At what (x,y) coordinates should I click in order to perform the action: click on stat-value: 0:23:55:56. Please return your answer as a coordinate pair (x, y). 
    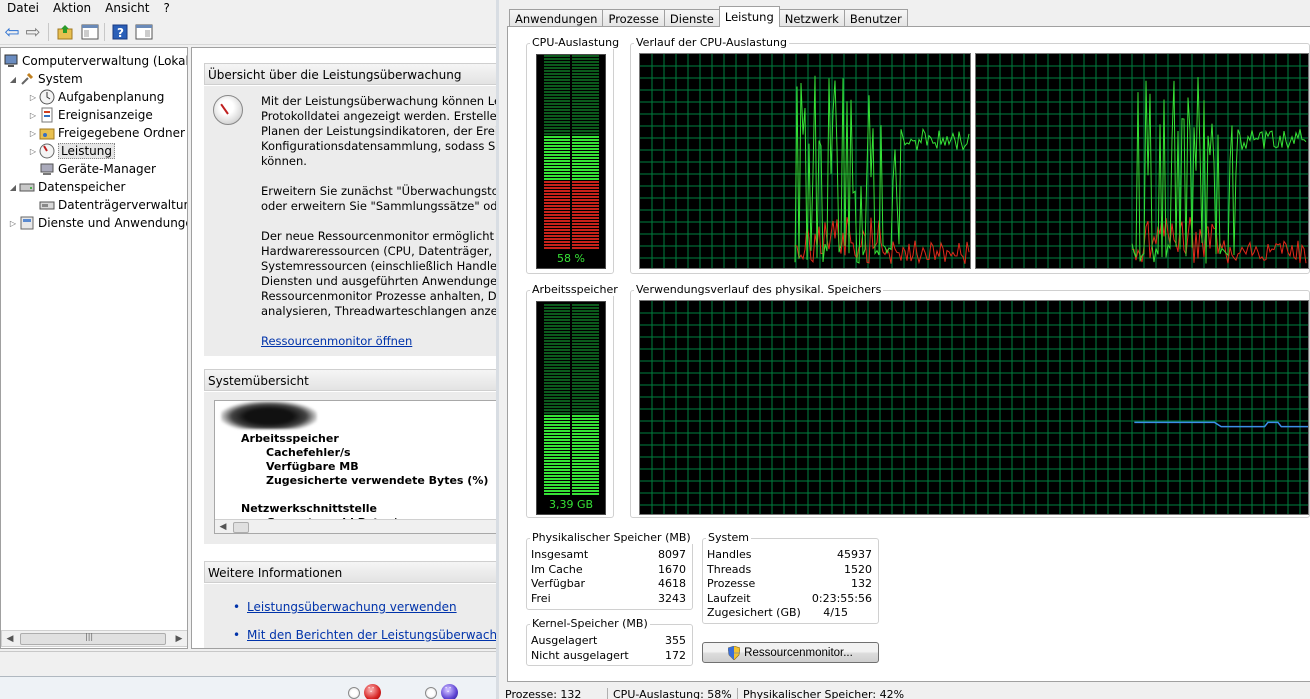
    Looking at the image, I should click on (841, 598).